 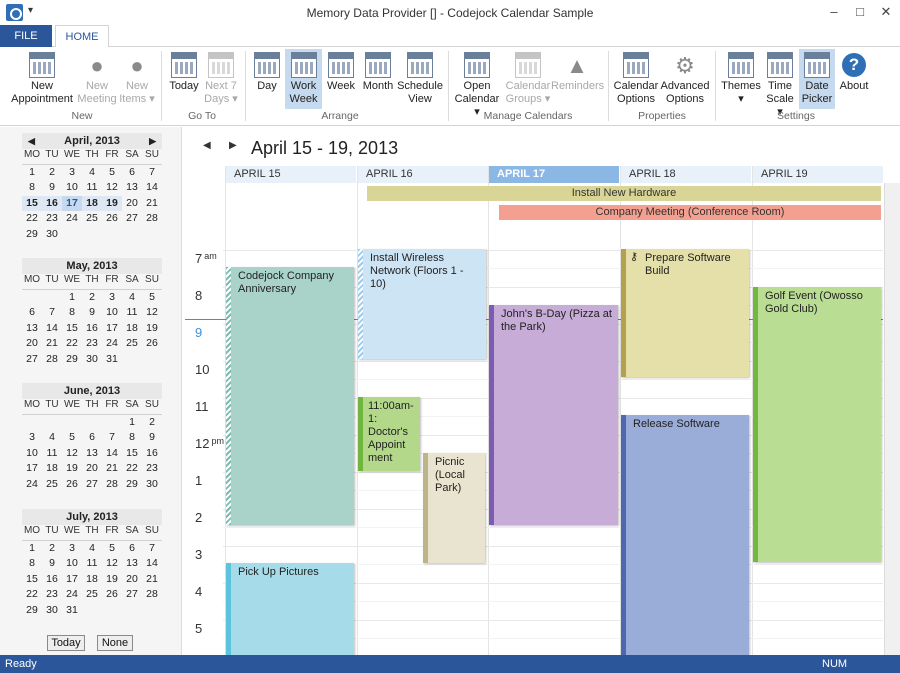 What do you see at coordinates (636, 77) in the screenshot?
I see `calendar-options-button: Calendar Options` at bounding box center [636, 77].